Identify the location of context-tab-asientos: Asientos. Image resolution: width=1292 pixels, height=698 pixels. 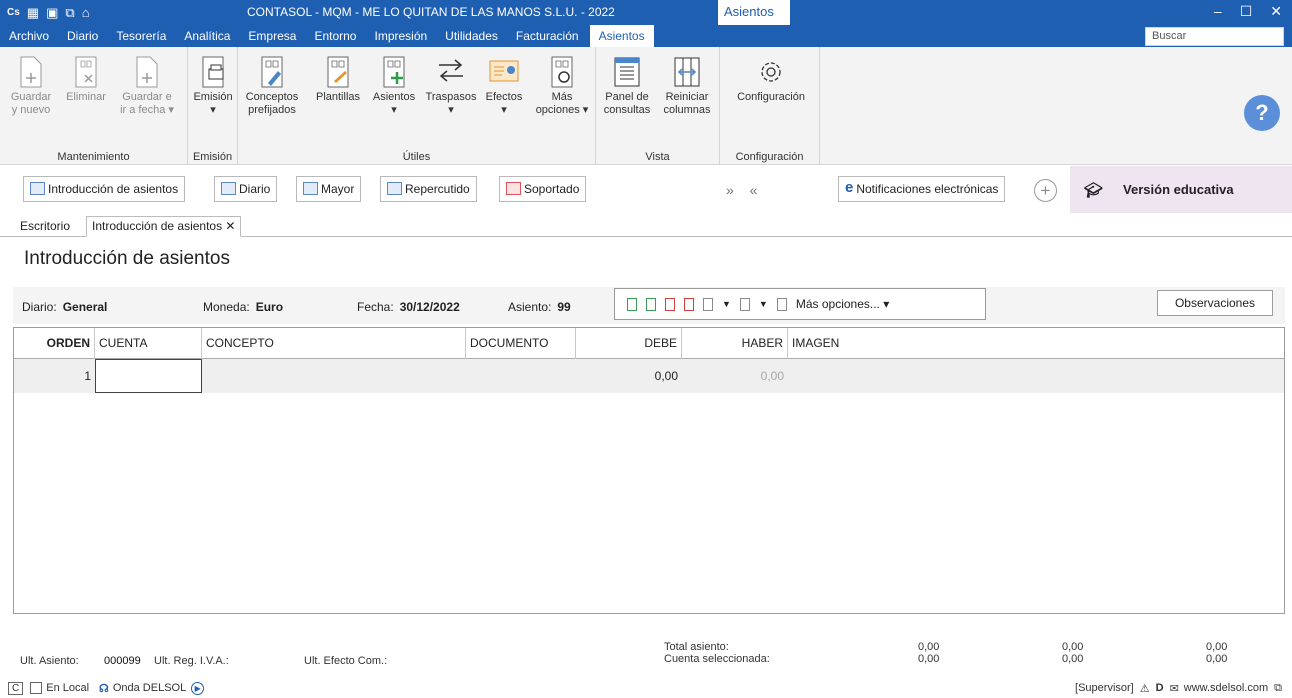
(754, 12).